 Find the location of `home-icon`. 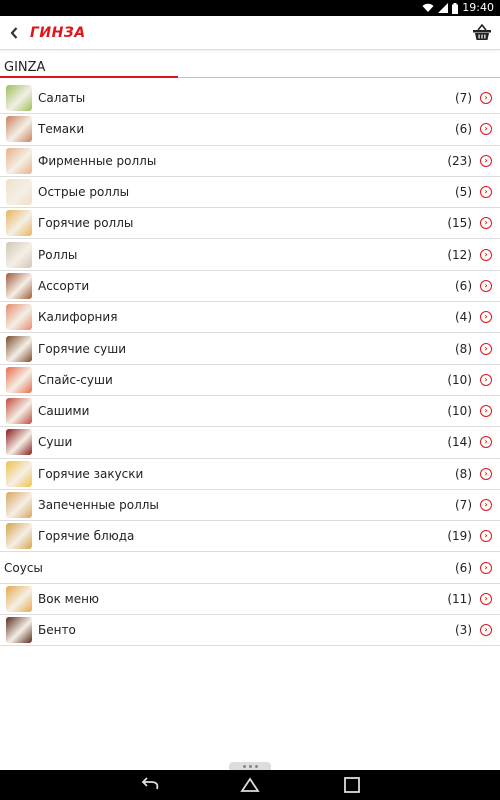

home-icon is located at coordinates (250, 784).